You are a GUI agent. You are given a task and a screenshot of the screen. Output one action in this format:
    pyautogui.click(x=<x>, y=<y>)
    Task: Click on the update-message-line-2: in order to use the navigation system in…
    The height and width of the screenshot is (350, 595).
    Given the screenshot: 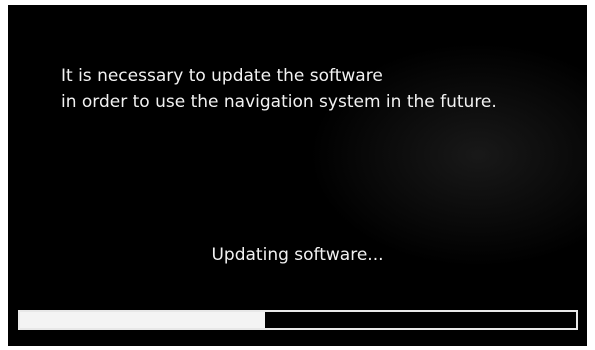 What is the action you would take?
    pyautogui.click(x=279, y=102)
    